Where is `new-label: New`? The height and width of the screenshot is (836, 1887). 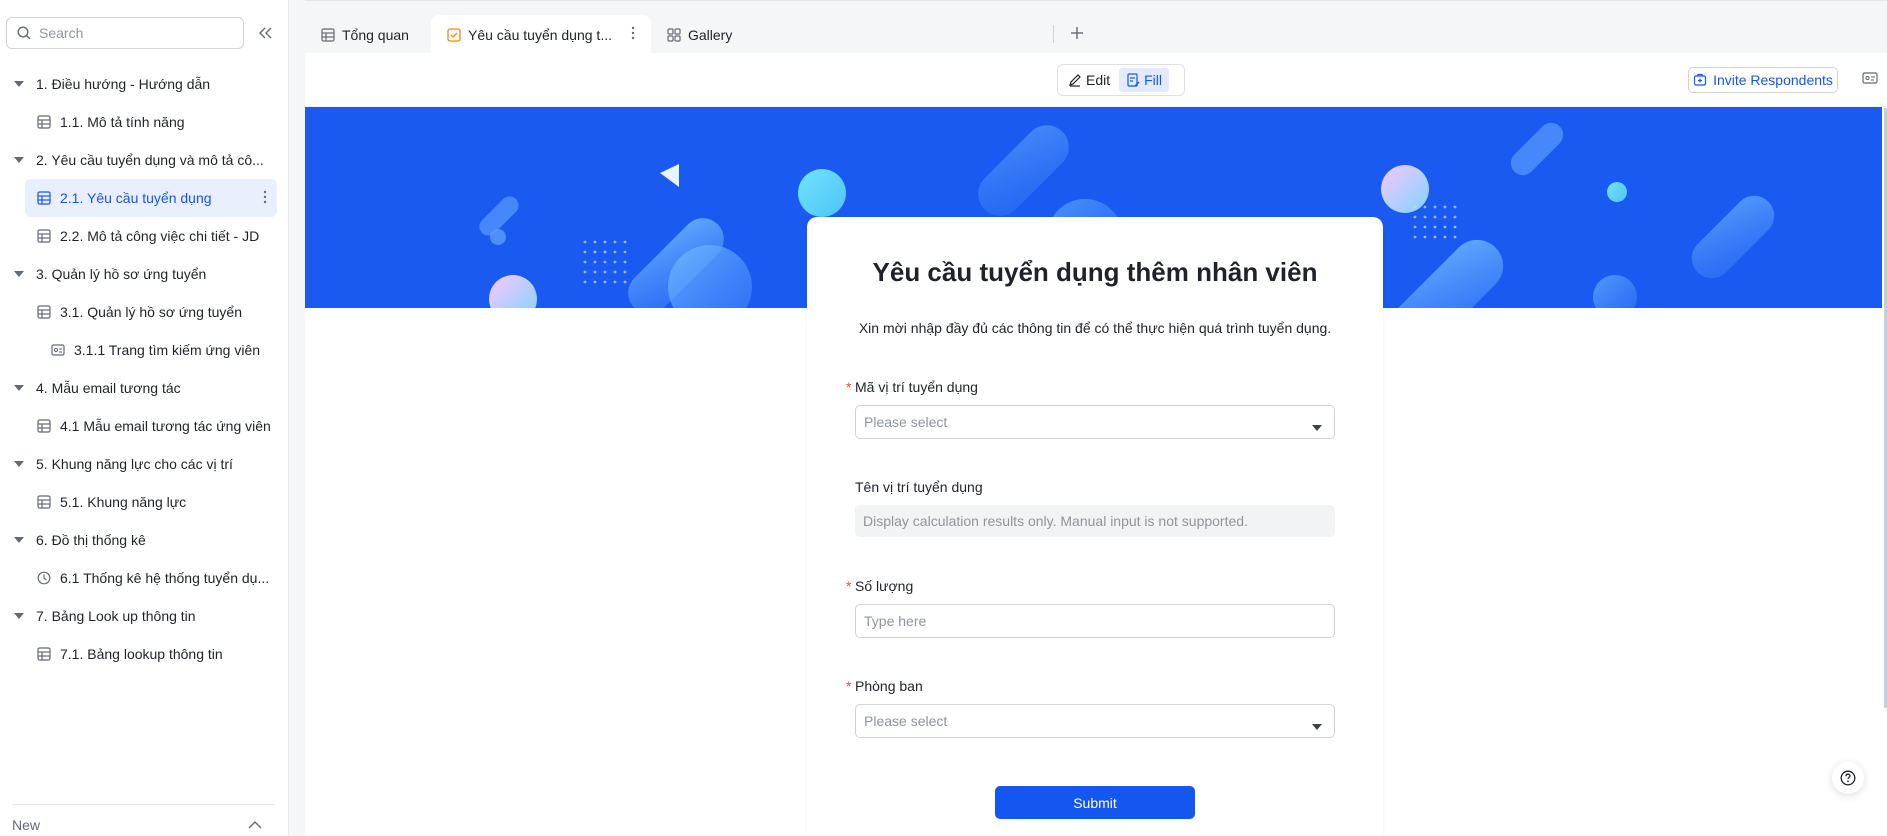
new-label: New is located at coordinates (26, 824).